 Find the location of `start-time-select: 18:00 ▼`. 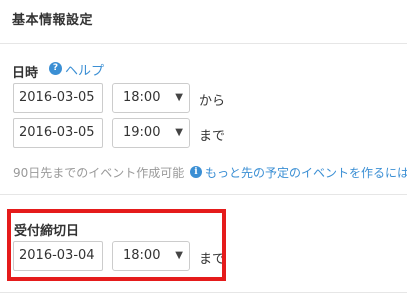

start-time-select: 18:00 ▼ is located at coordinates (151, 98).